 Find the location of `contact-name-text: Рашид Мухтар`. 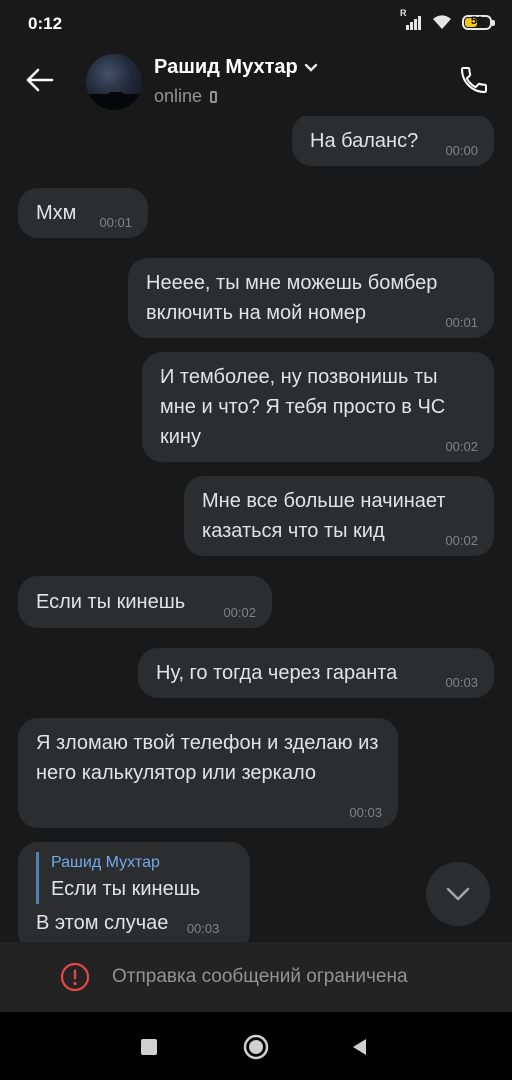

contact-name-text: Рашид Мухтар is located at coordinates (226, 67).